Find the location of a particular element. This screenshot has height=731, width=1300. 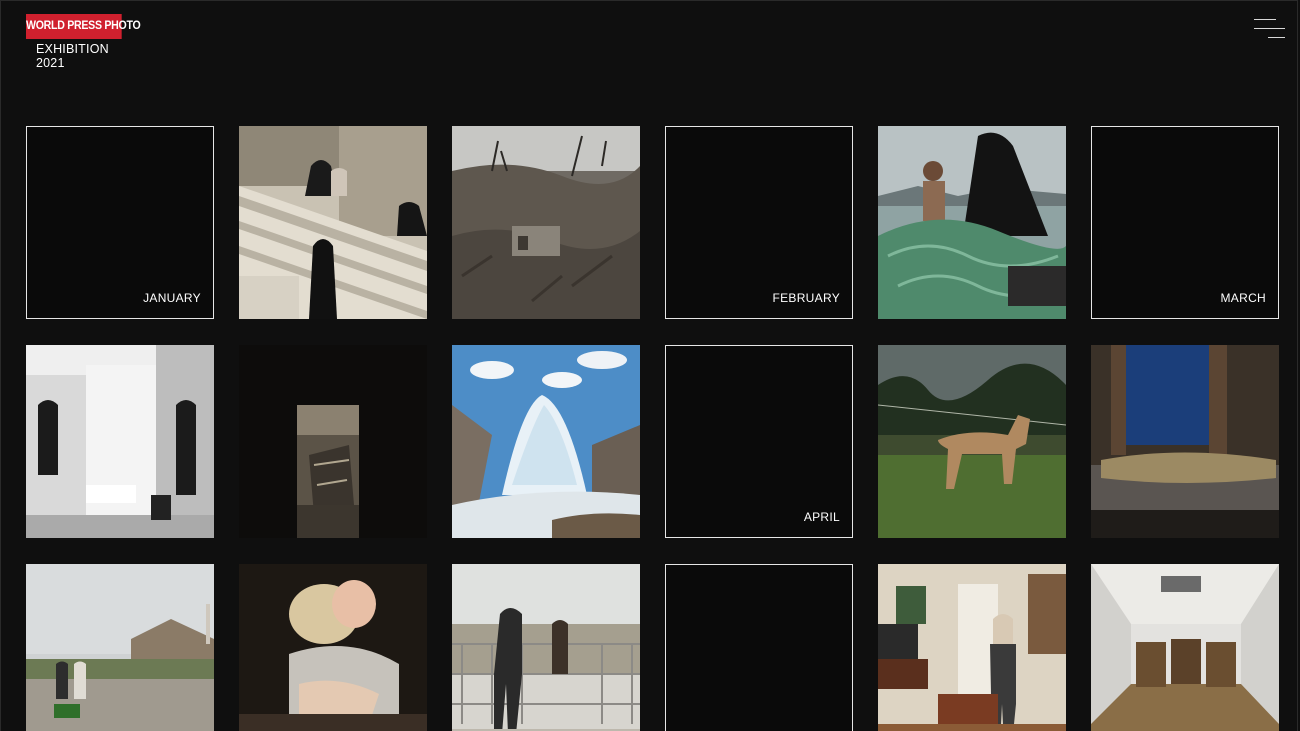

photo-tile-fishing-net is located at coordinates (972, 222).